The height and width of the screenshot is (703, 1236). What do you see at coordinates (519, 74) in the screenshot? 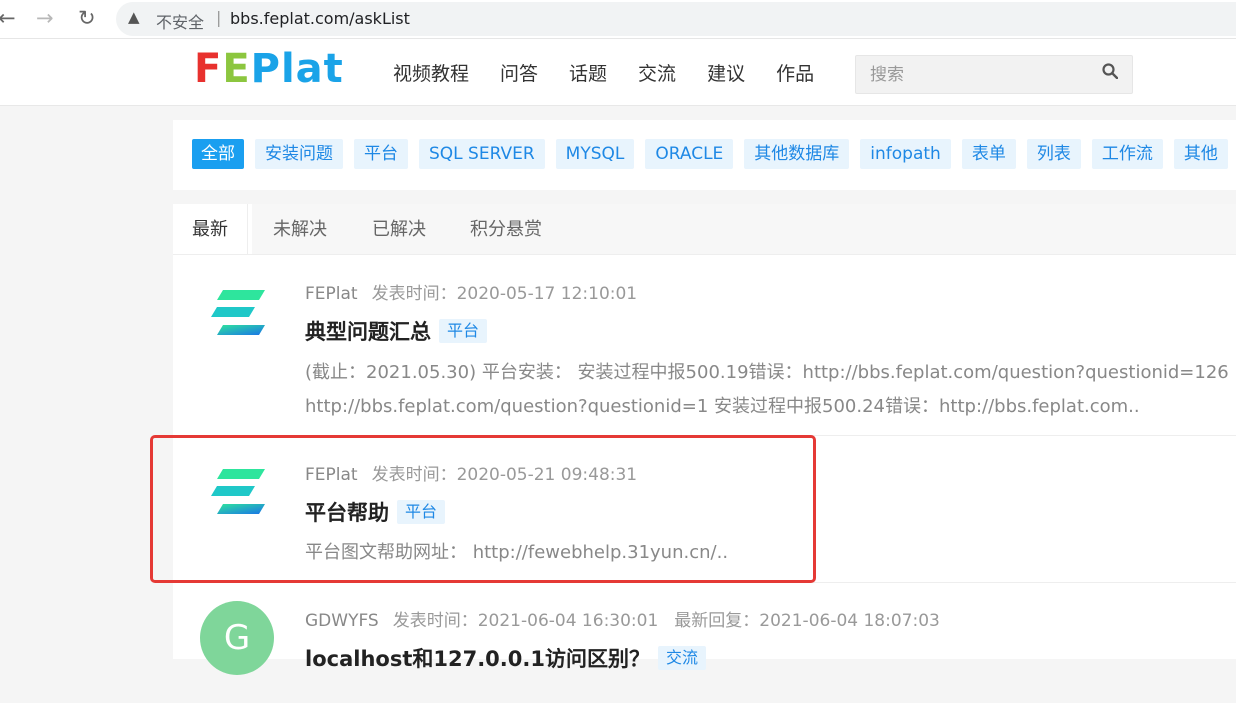
I see `nav-item-qa: 问答` at bounding box center [519, 74].